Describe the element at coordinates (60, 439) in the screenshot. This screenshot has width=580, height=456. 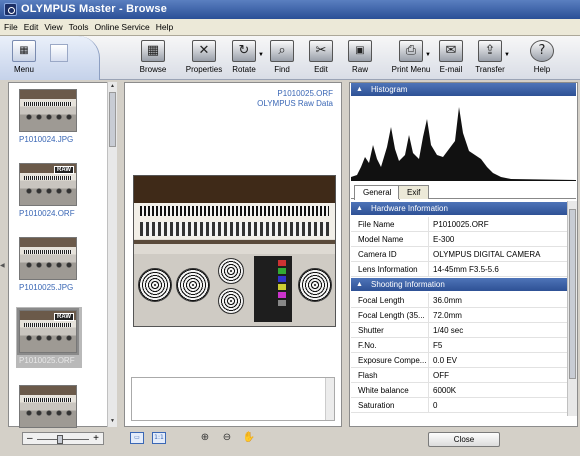
I see `slider-knob` at that location.